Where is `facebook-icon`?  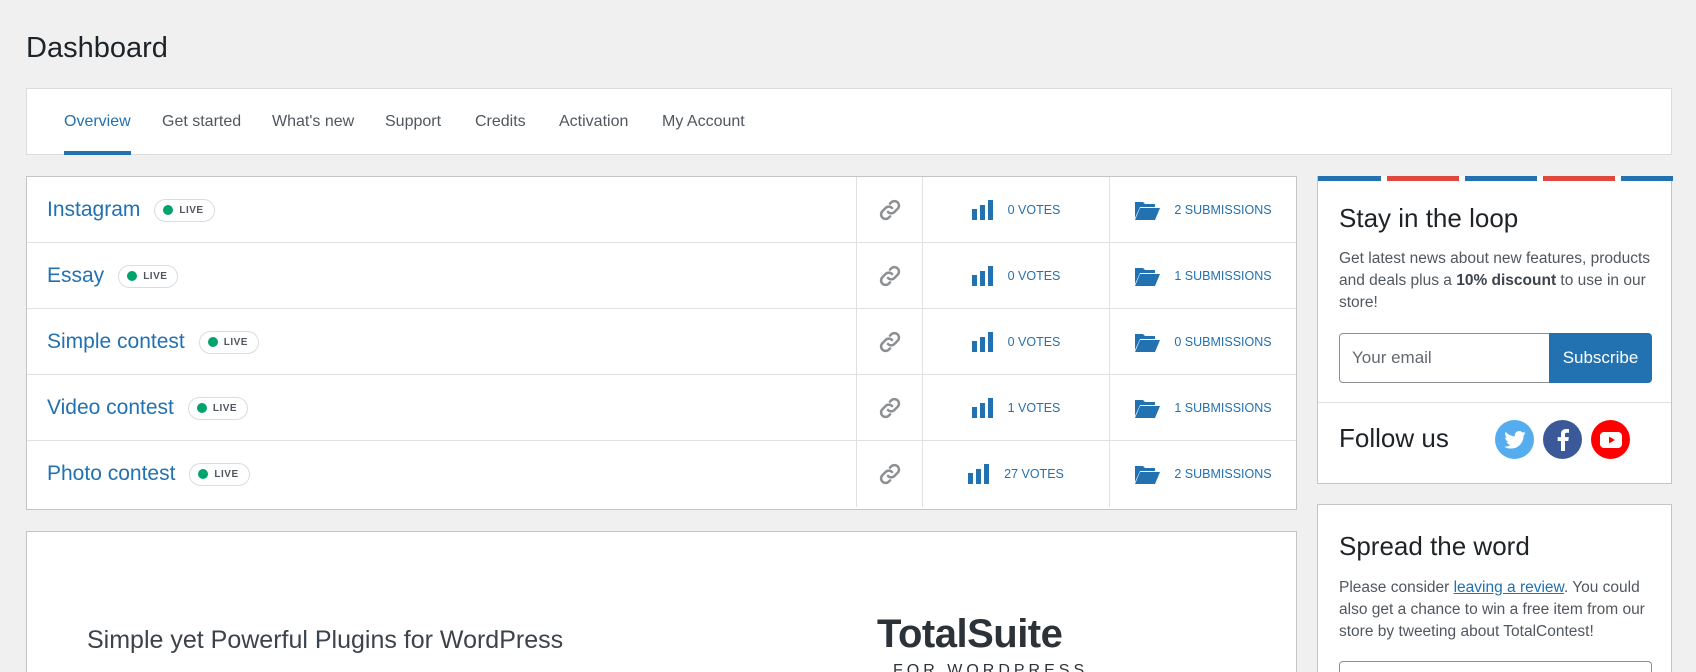
facebook-icon is located at coordinates (1563, 439).